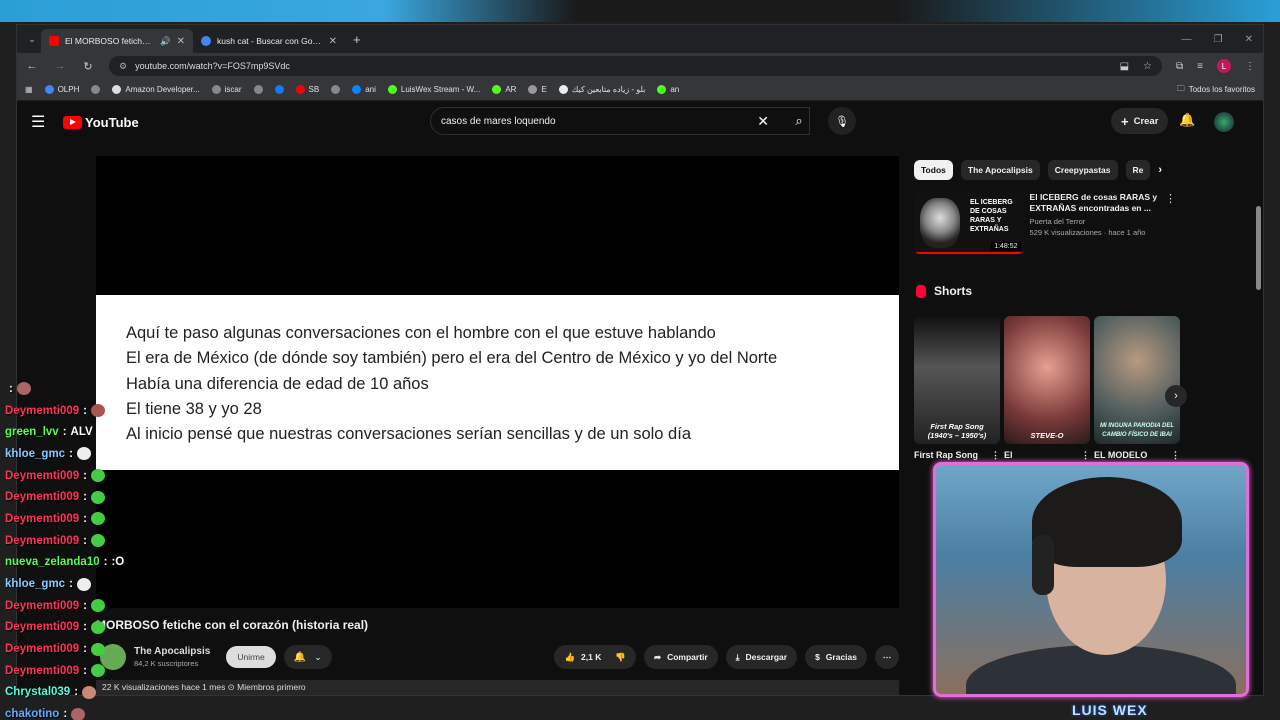  What do you see at coordinates (595, 657) in the screenshot?
I see `like-button: 👍 2,1 K 👎` at bounding box center [595, 657].